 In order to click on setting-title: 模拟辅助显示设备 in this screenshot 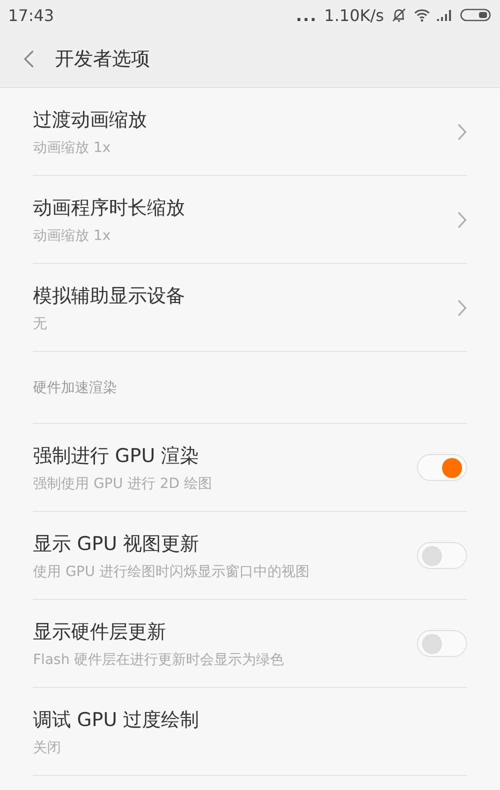, I will do `click(109, 296)`.